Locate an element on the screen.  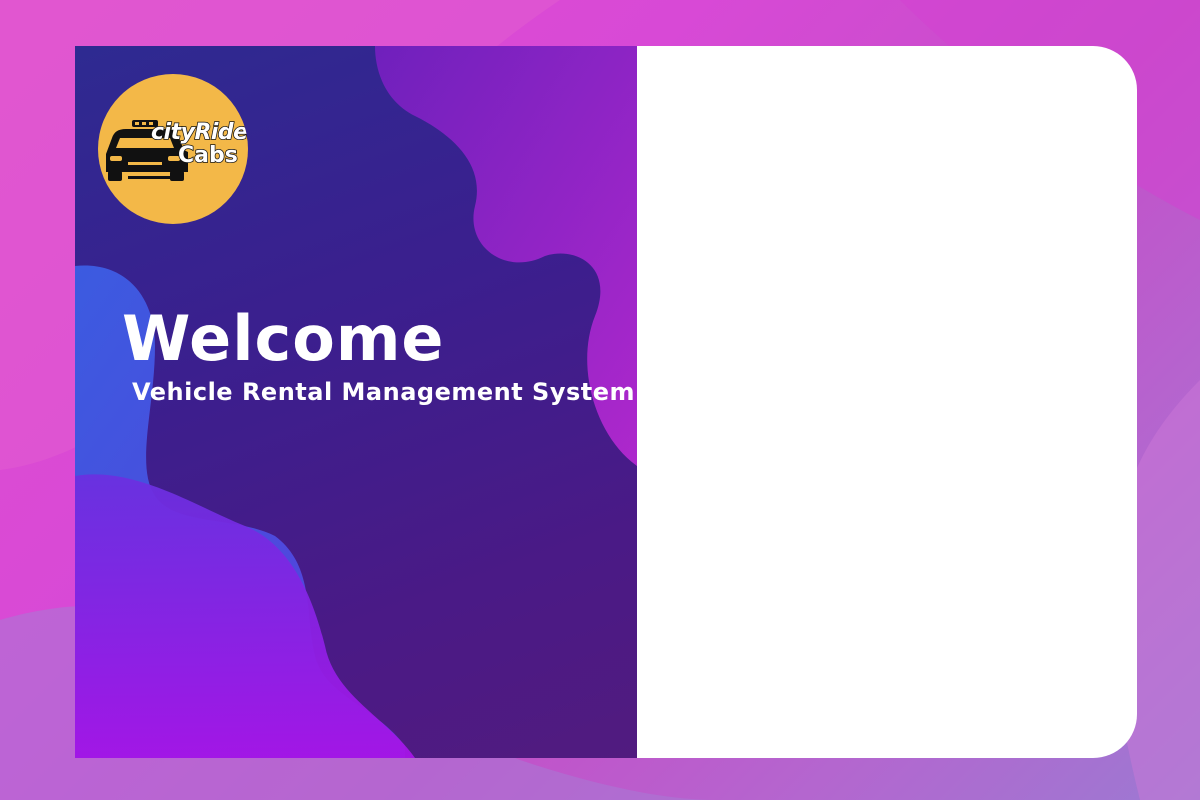
brand-logo: cityRides Cabs is located at coordinates (173, 149).